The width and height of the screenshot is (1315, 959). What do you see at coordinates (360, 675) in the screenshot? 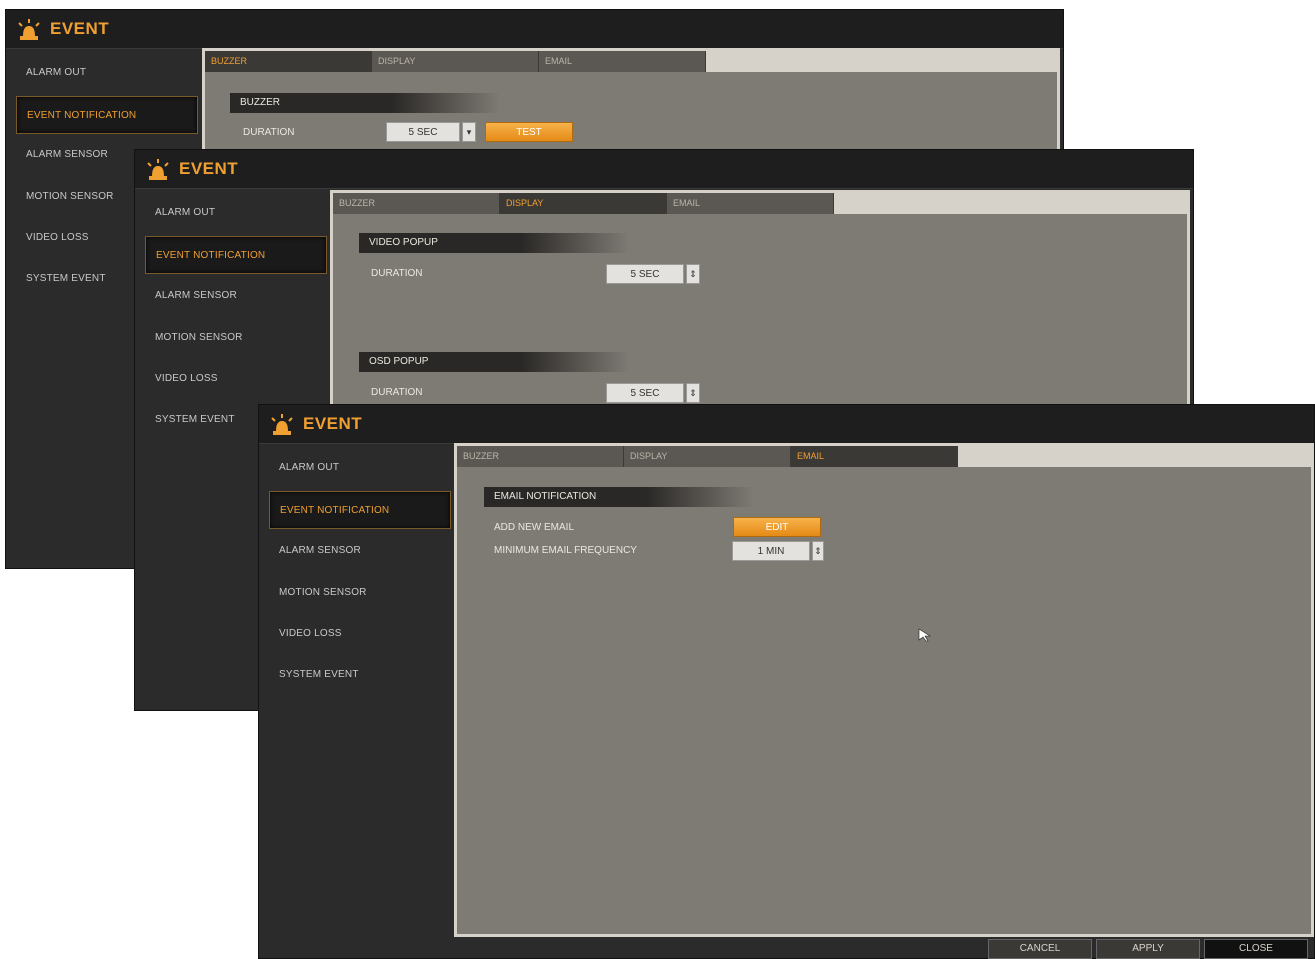
I see `sidebar-item-system-event: SYSTEM EVENT` at bounding box center [360, 675].